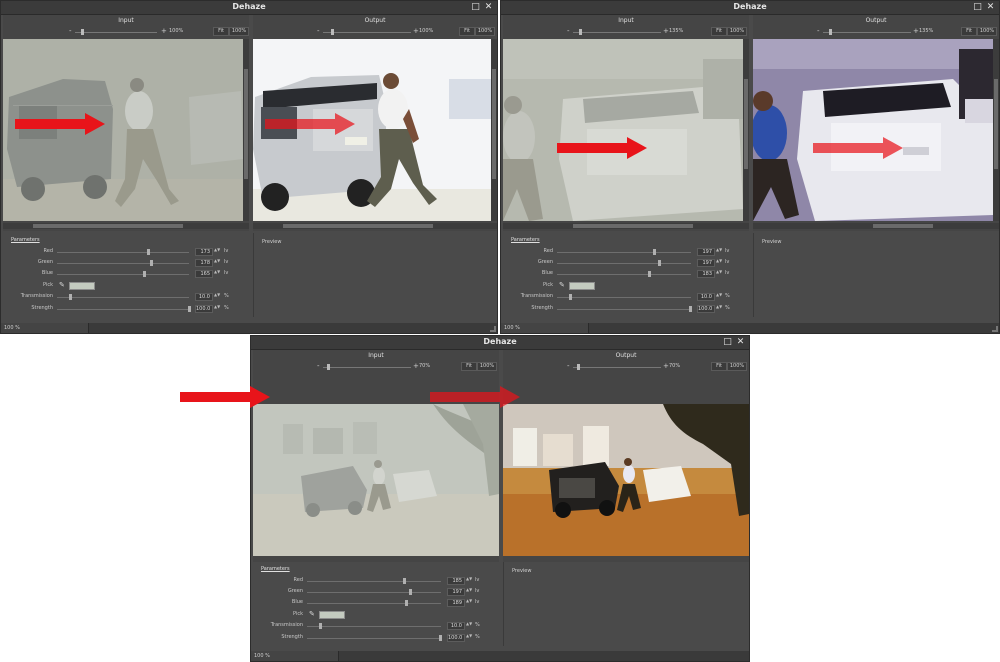  Describe the element at coordinates (204, 274) in the screenshot. I see `param-value-field: 165` at that location.